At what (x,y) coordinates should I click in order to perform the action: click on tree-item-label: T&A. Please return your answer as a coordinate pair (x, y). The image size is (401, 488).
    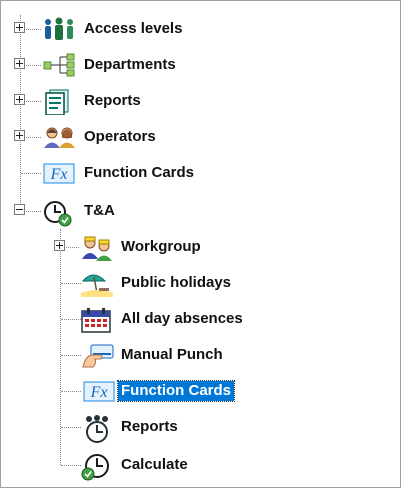
    Looking at the image, I should click on (99, 210).